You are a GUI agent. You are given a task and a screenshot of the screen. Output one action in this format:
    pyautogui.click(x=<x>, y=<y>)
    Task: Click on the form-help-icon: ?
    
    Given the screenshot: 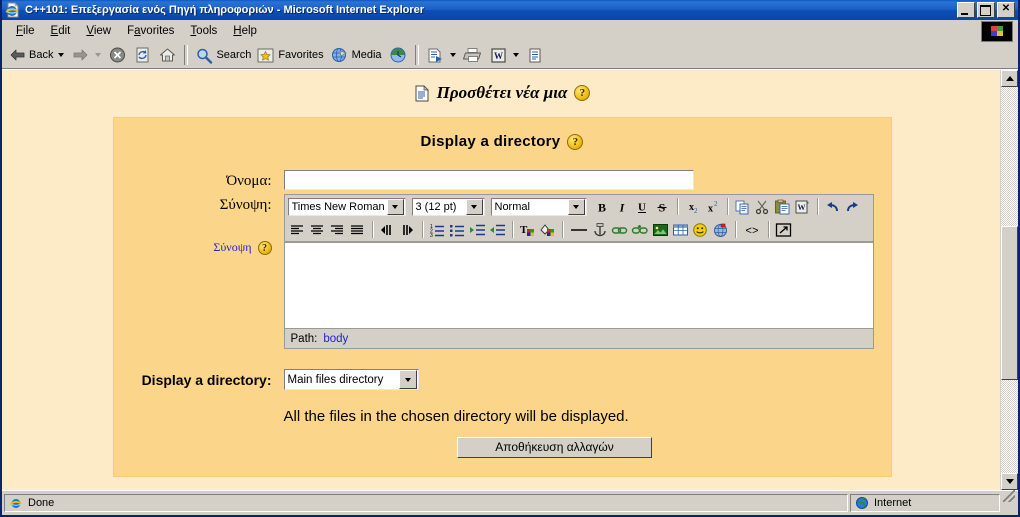 What is the action you would take?
    pyautogui.click(x=575, y=141)
    